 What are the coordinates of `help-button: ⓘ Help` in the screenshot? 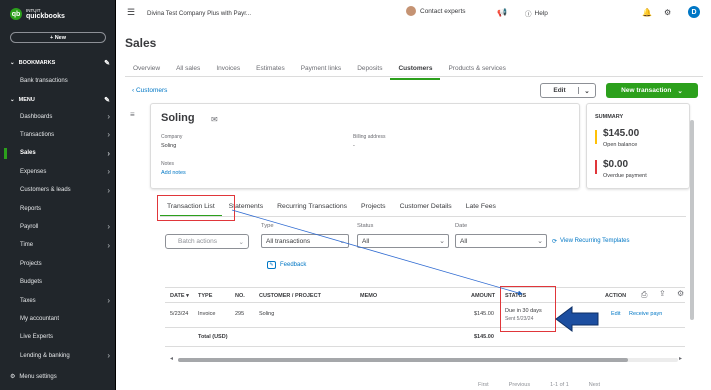 It's located at (536, 13).